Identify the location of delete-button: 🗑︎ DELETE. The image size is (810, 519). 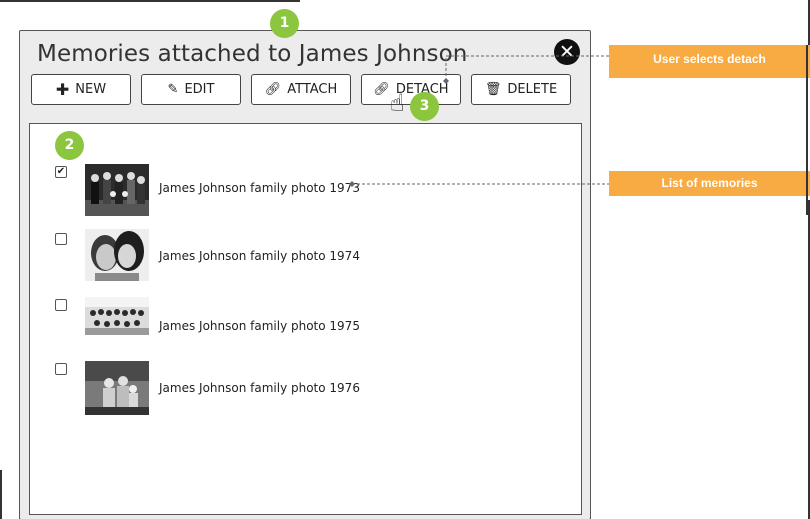
(521, 89).